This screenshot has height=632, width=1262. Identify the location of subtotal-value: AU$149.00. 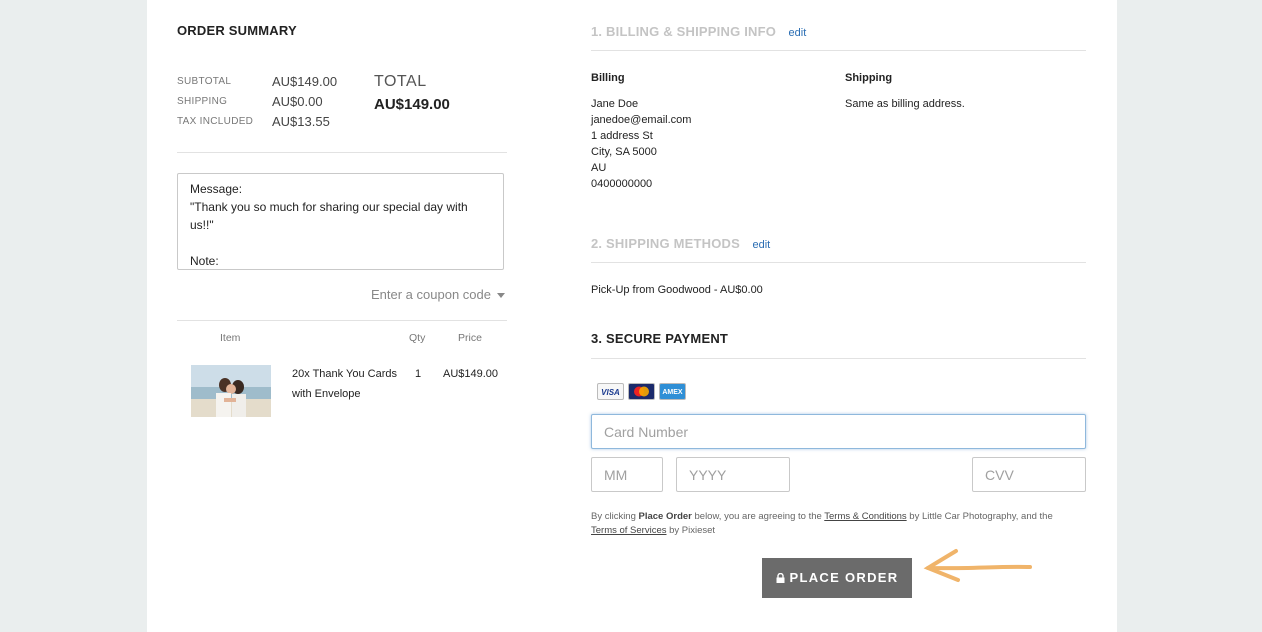
(305, 81).